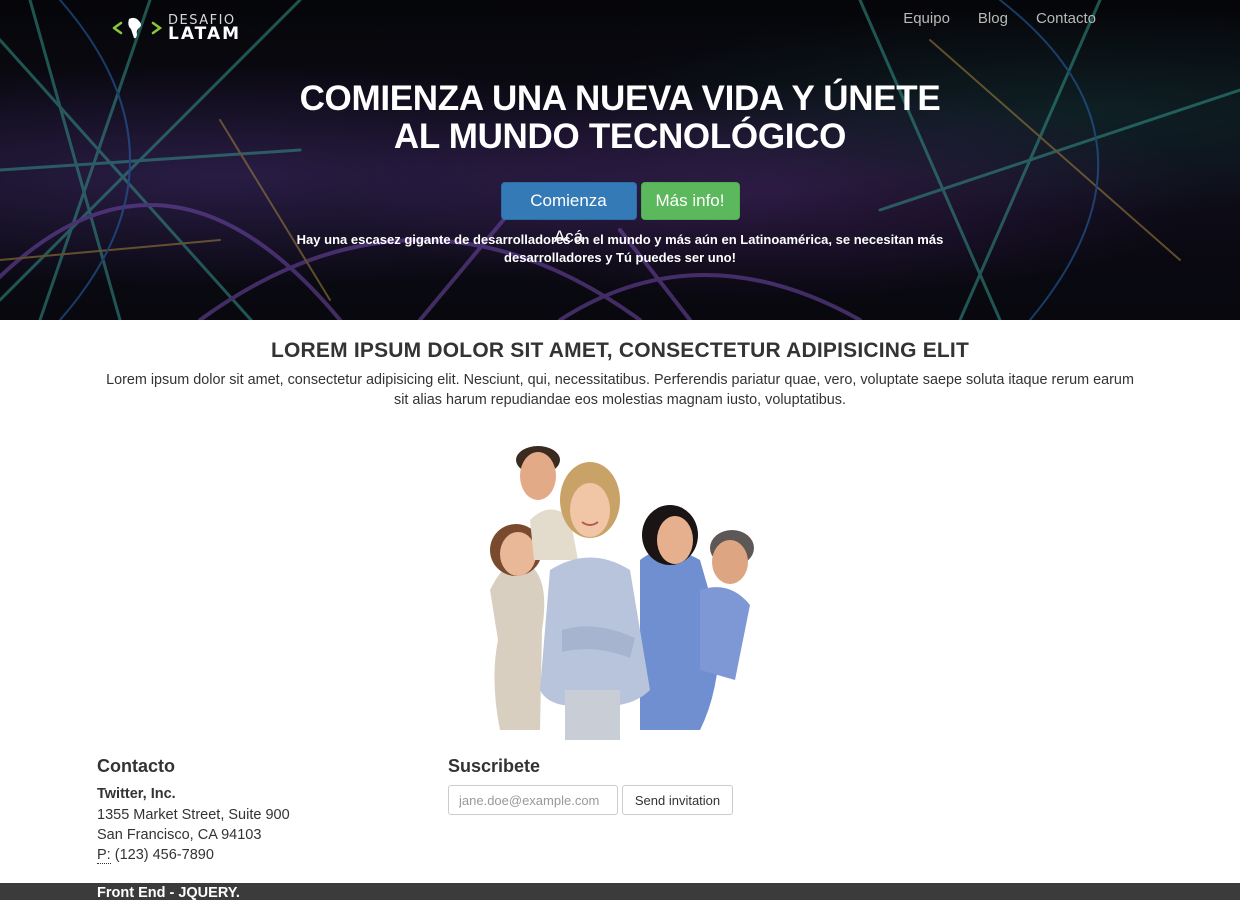 The height and width of the screenshot is (900, 1240). I want to click on subscribe-title: Suscribete, so click(494, 766).